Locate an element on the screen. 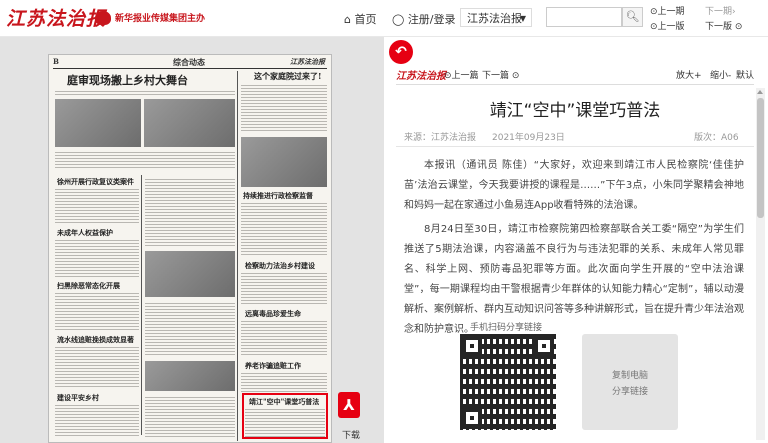 Image resolution: width=768 pixels, height=443 pixels. copy-link-line1: 复制电脑 is located at coordinates (629, 376).